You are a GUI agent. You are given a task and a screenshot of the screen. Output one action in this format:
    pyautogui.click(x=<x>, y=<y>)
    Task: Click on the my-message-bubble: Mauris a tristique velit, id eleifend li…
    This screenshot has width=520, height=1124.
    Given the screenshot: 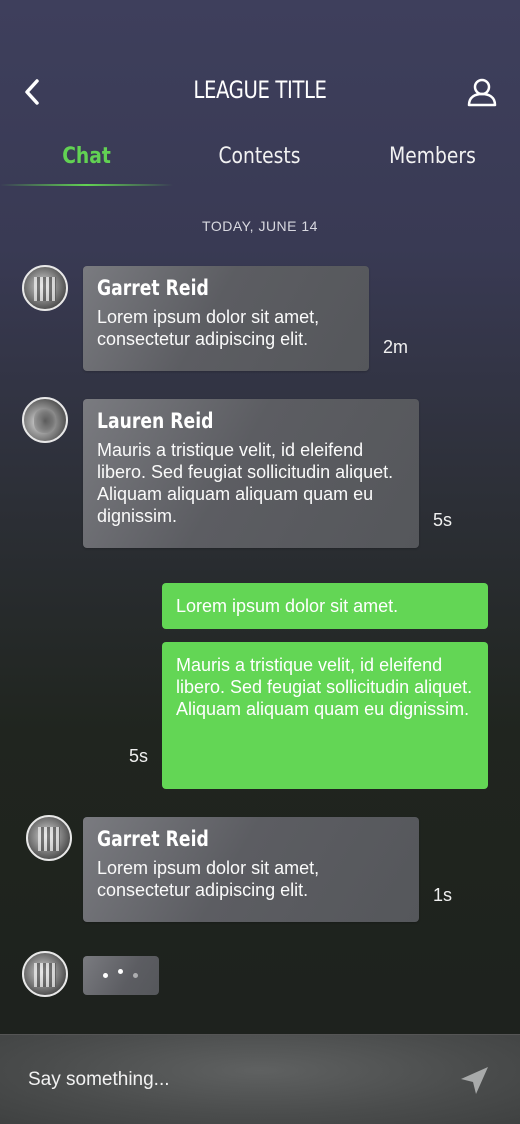 What is the action you would take?
    pyautogui.click(x=325, y=715)
    